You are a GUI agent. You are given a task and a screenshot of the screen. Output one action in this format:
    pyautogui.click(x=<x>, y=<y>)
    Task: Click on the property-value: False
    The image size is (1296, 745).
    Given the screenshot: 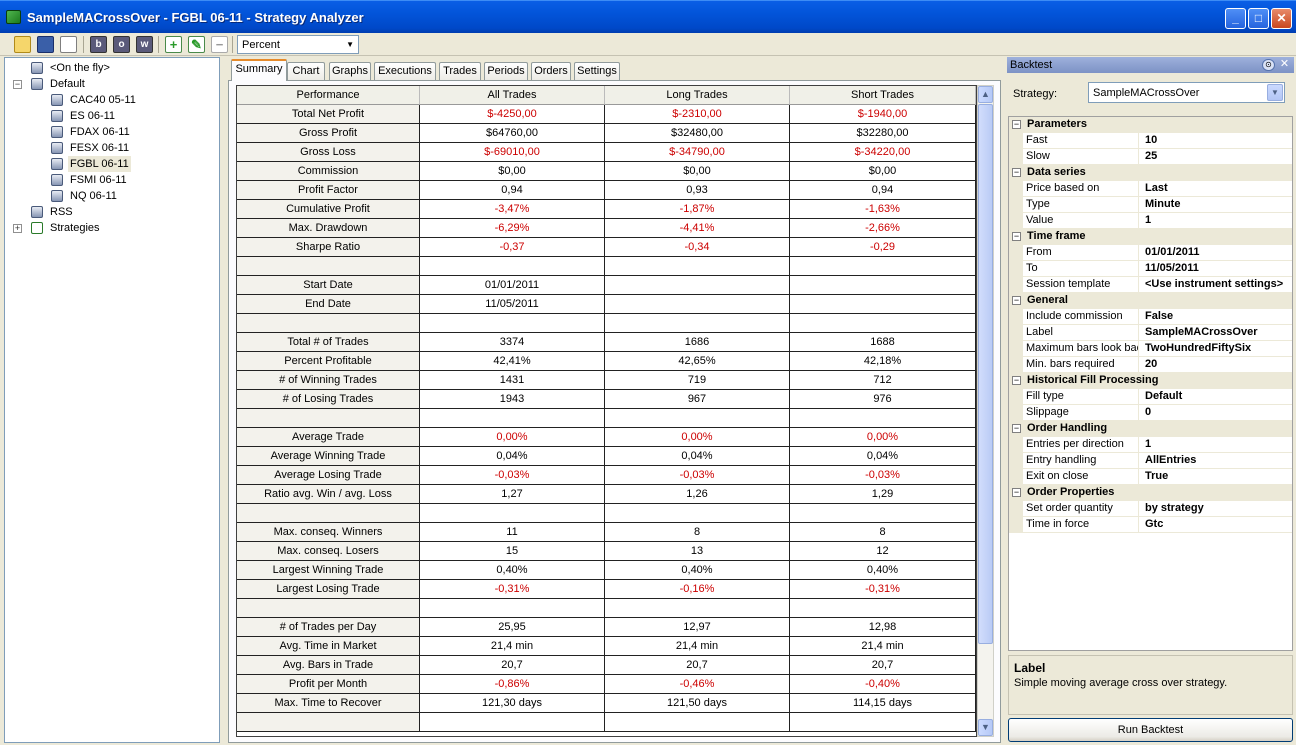 What is the action you would take?
    pyautogui.click(x=1218, y=317)
    